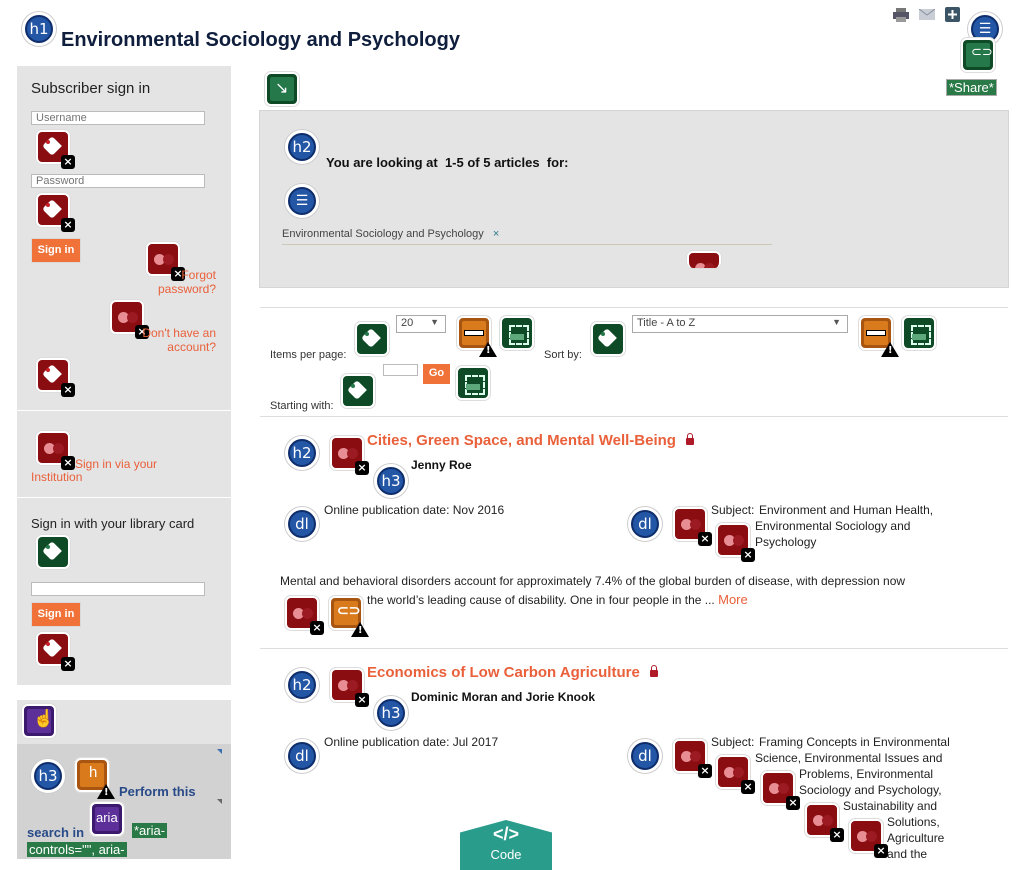  What do you see at coordinates (563, 355) in the screenshot?
I see `sort-by-label: Sort by:` at bounding box center [563, 355].